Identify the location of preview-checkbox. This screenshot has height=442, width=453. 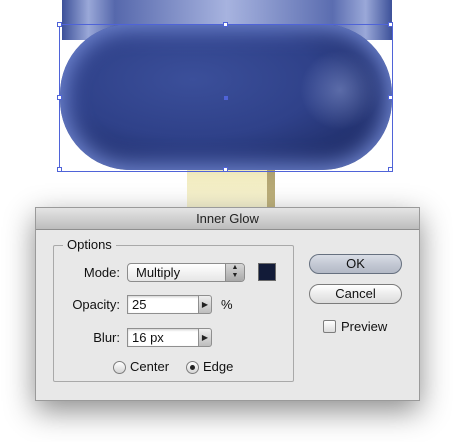
(329, 326).